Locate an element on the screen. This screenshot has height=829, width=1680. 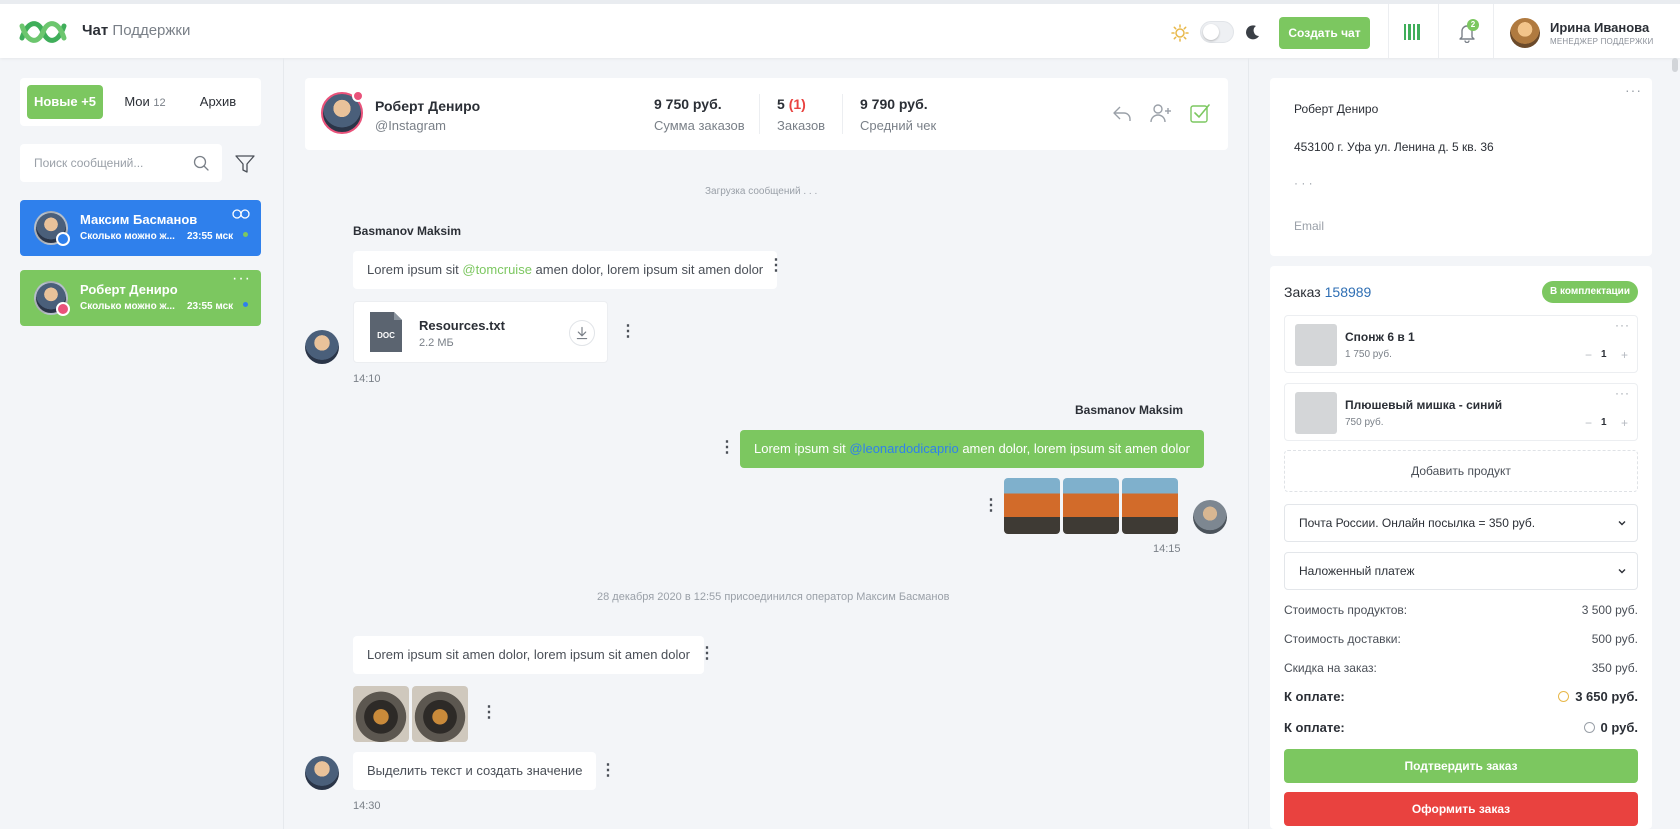
total-label: К оплате: is located at coordinates (1314, 696).